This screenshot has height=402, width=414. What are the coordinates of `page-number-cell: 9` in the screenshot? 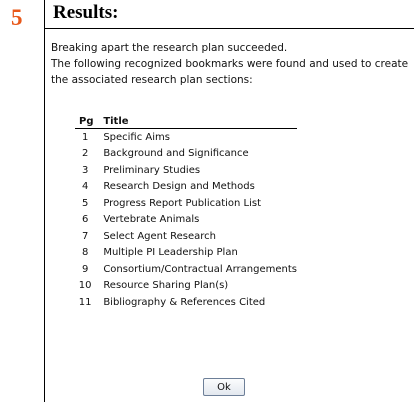 It's located at (85, 269).